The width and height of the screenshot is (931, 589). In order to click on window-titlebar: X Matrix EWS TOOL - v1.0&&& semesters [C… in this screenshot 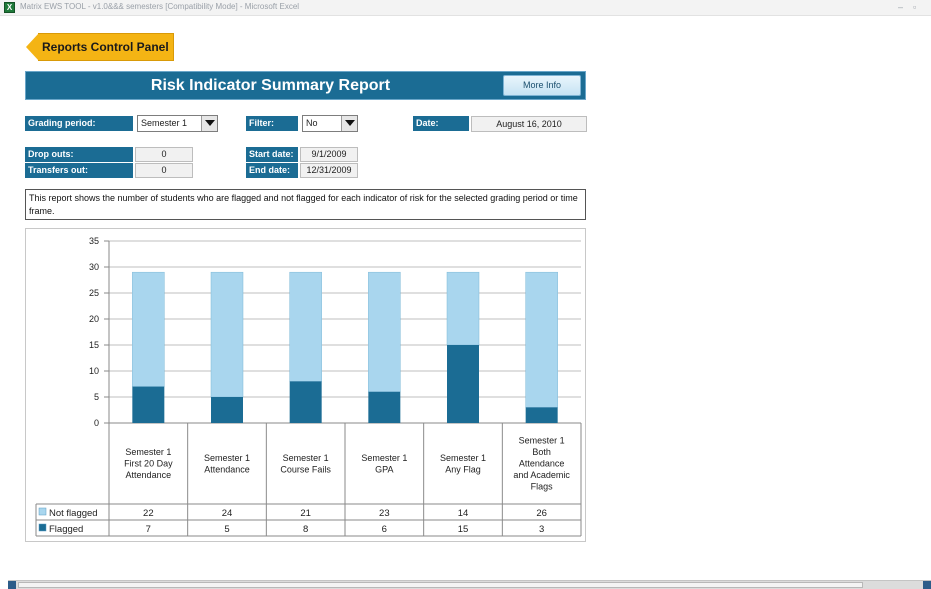, I will do `click(465, 8)`.